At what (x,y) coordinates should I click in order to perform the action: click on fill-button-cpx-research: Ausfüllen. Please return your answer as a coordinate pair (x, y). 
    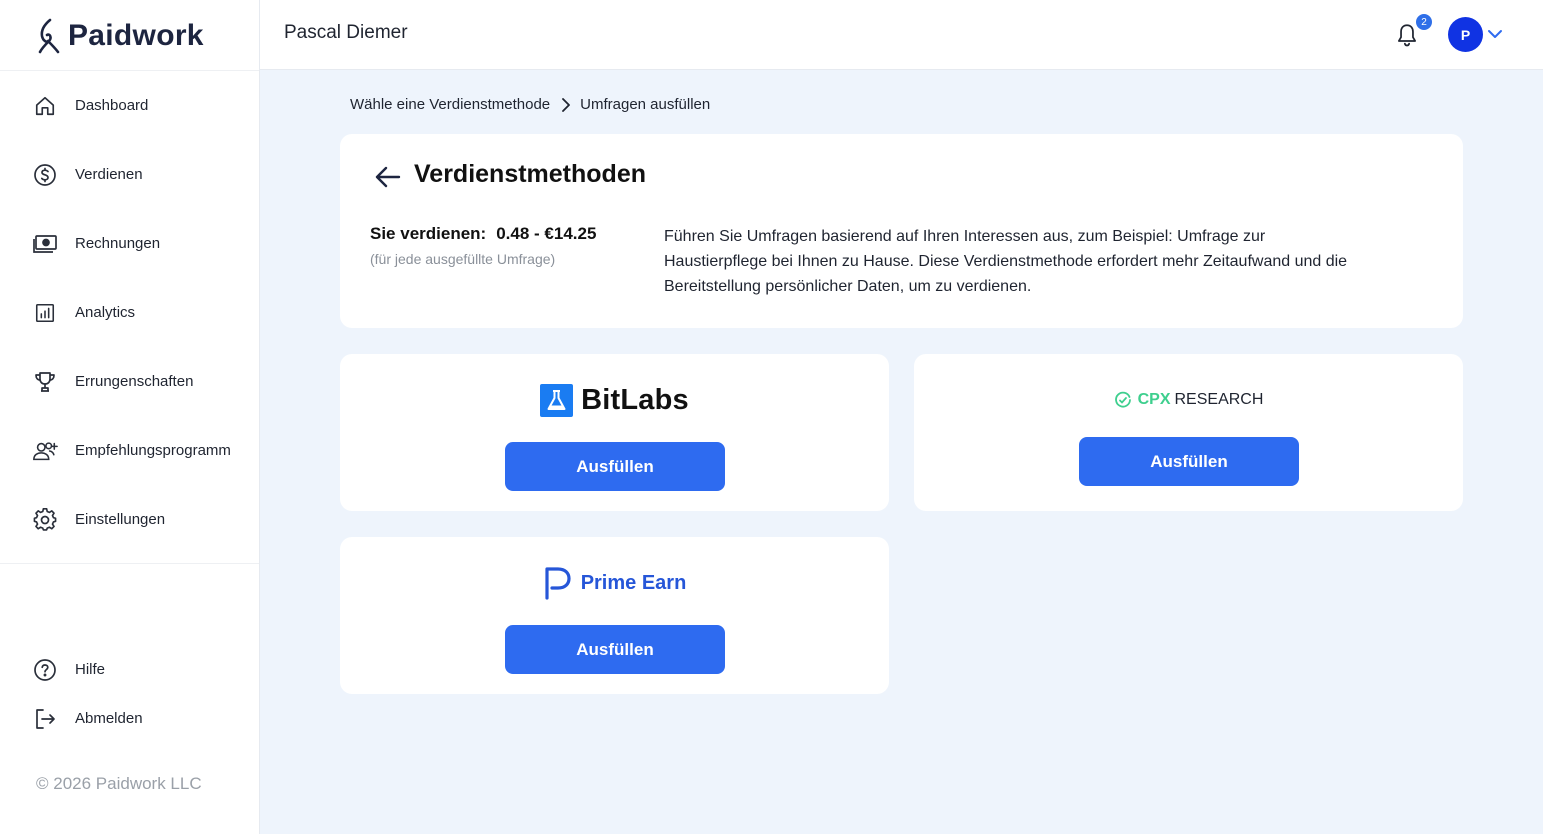
    Looking at the image, I should click on (1189, 461).